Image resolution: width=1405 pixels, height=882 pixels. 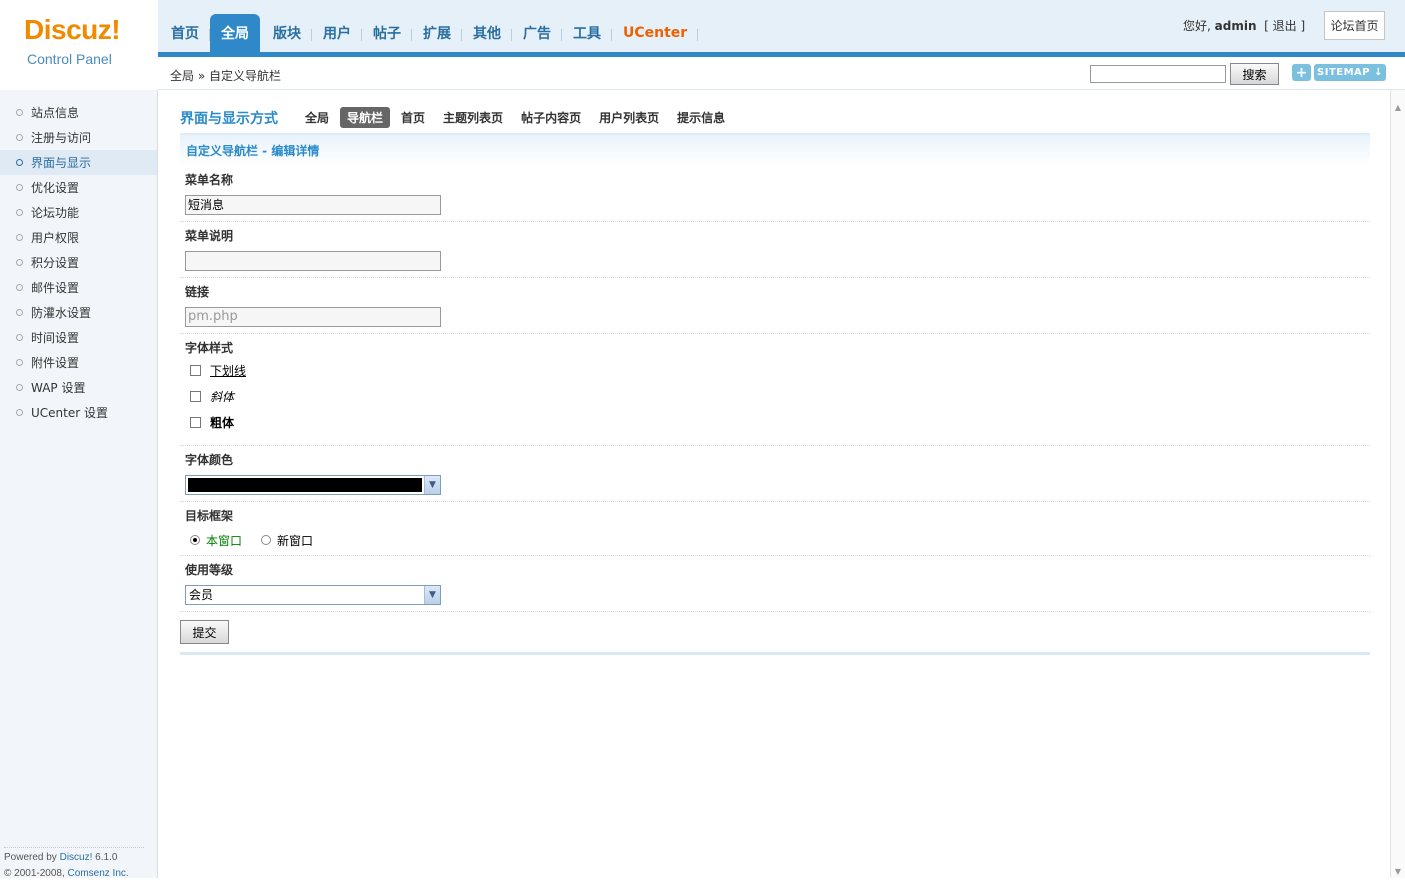 I want to click on comsenz-link: Comsenz Inc., so click(x=98, y=873).